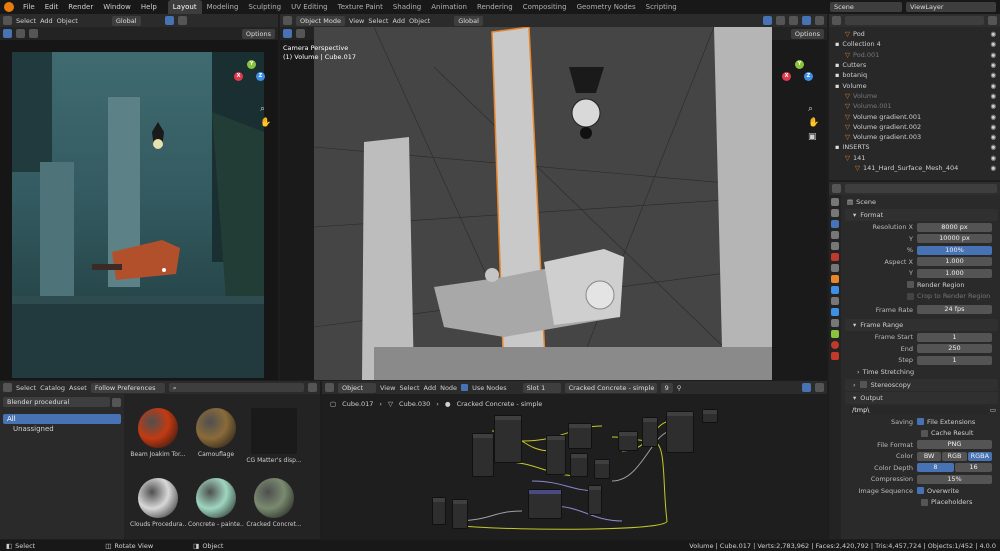 The image size is (1000, 551). Describe the element at coordinates (360, 7) in the screenshot. I see `tab-texture-paint: Texture Paint` at that location.